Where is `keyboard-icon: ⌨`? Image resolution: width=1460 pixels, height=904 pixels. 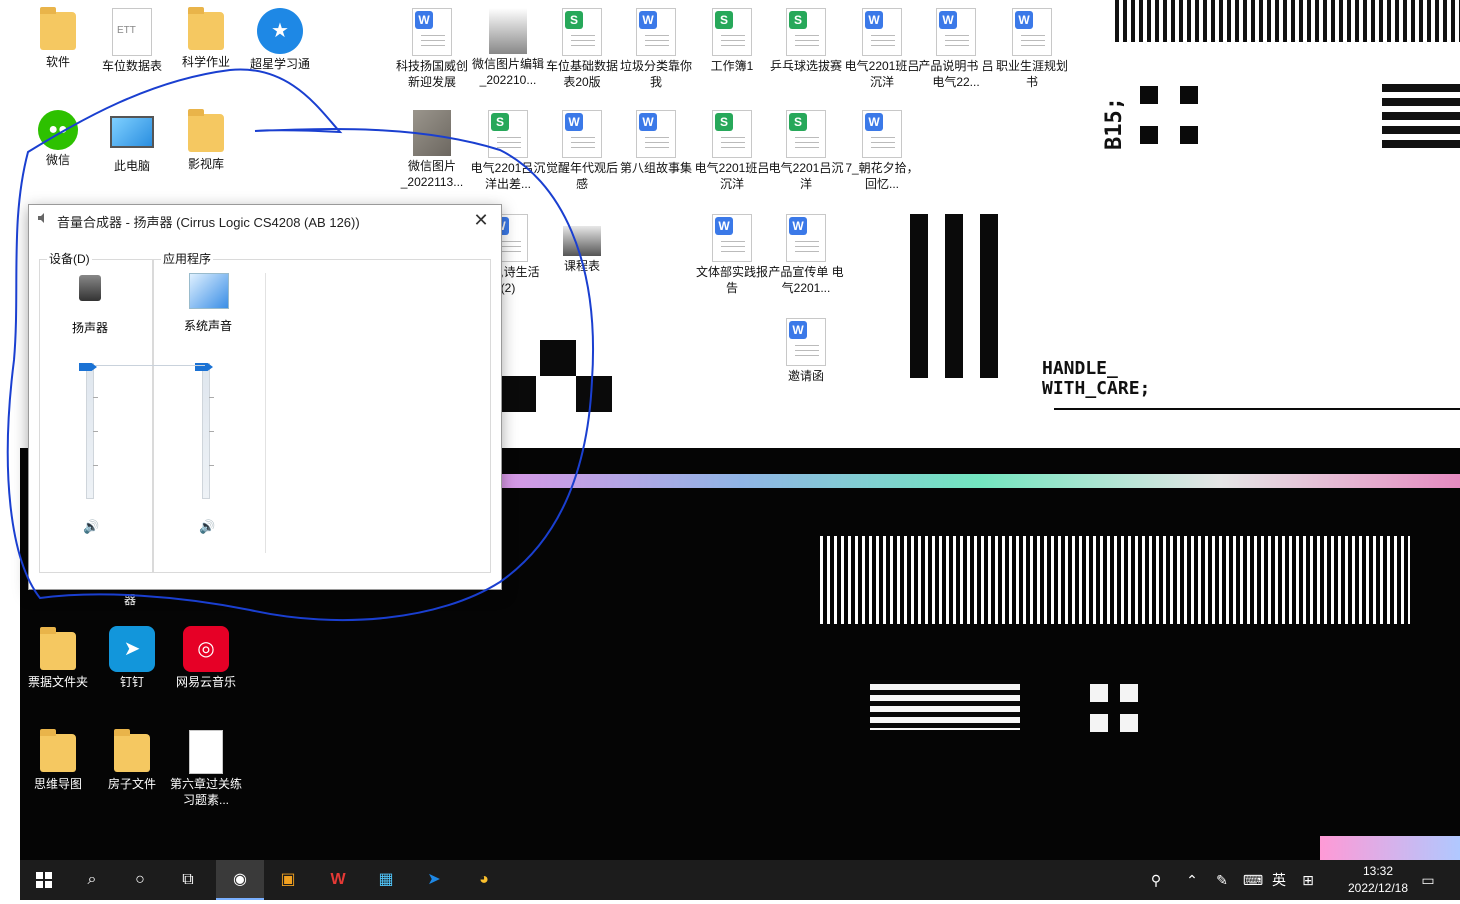
keyboard-icon: ⌨ is located at coordinates (1253, 880).